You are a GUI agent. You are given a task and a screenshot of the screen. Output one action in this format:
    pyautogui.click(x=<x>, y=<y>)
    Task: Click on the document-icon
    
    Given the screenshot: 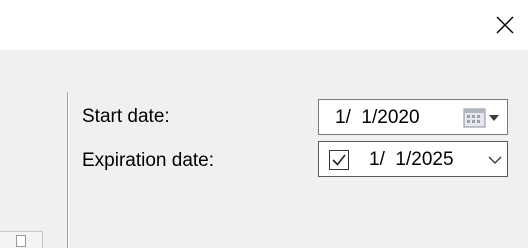 What is the action you would take?
    pyautogui.click(x=21, y=241)
    